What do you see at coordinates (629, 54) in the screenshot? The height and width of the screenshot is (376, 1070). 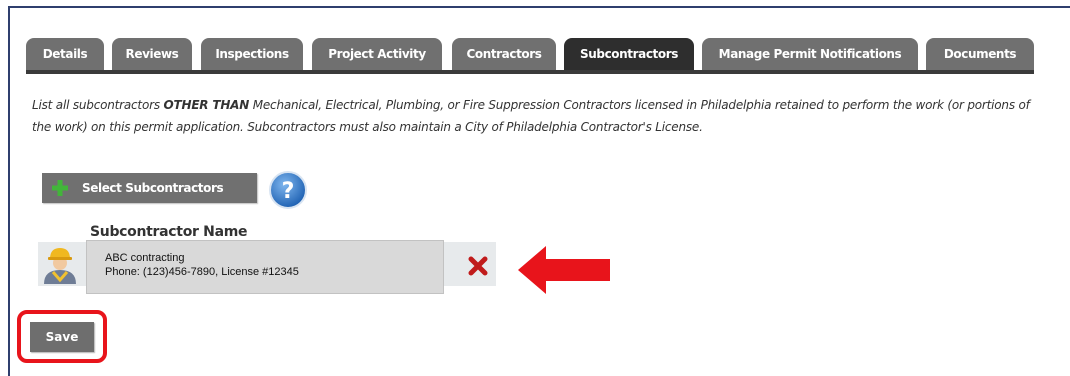 I see `tab-subcontractors: Subcontractors` at bounding box center [629, 54].